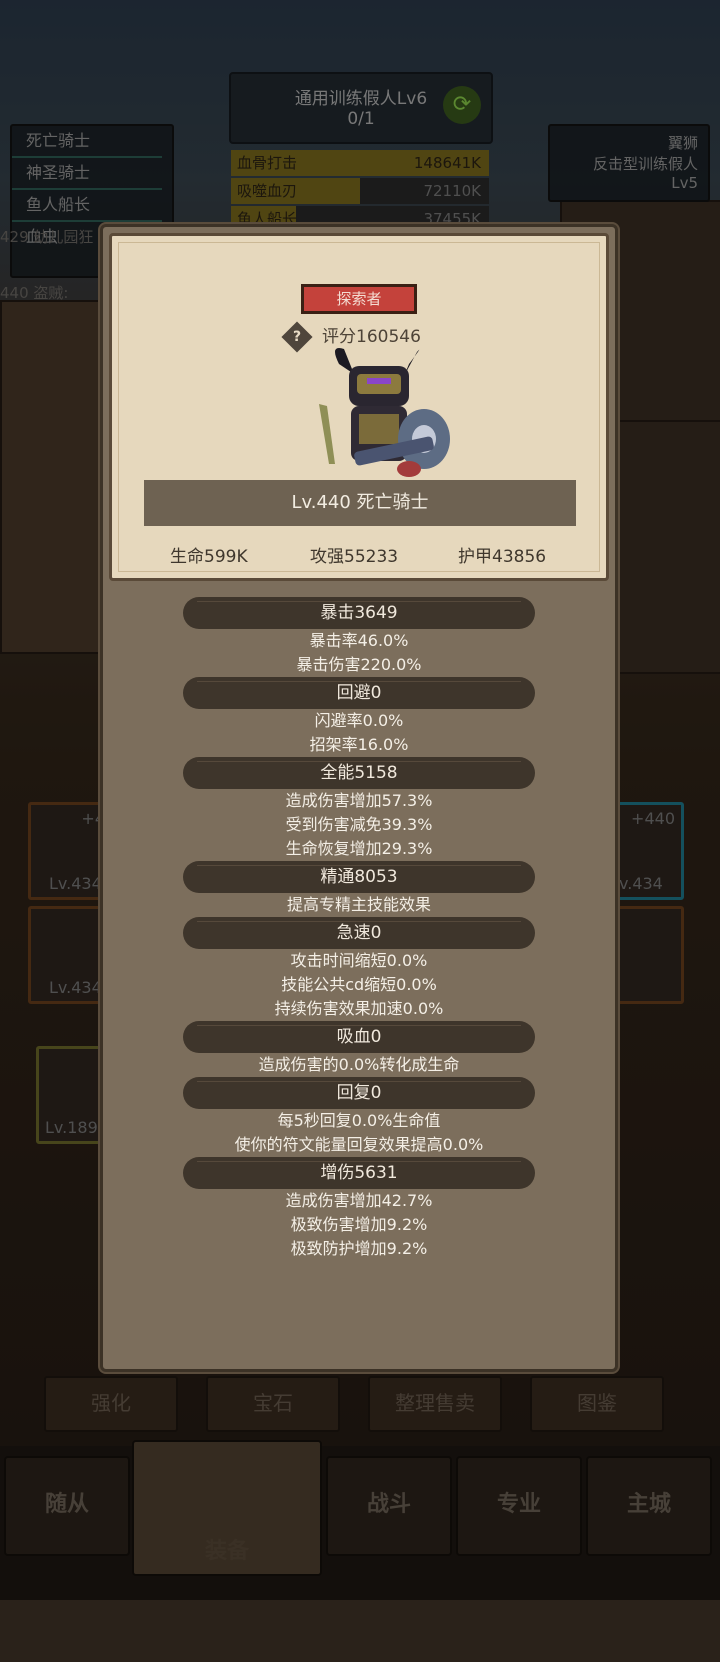 The height and width of the screenshot is (1662, 720). What do you see at coordinates (359, 1200) in the screenshot?
I see `stat-detail-line: 造成伤害增加42.7%` at bounding box center [359, 1200].